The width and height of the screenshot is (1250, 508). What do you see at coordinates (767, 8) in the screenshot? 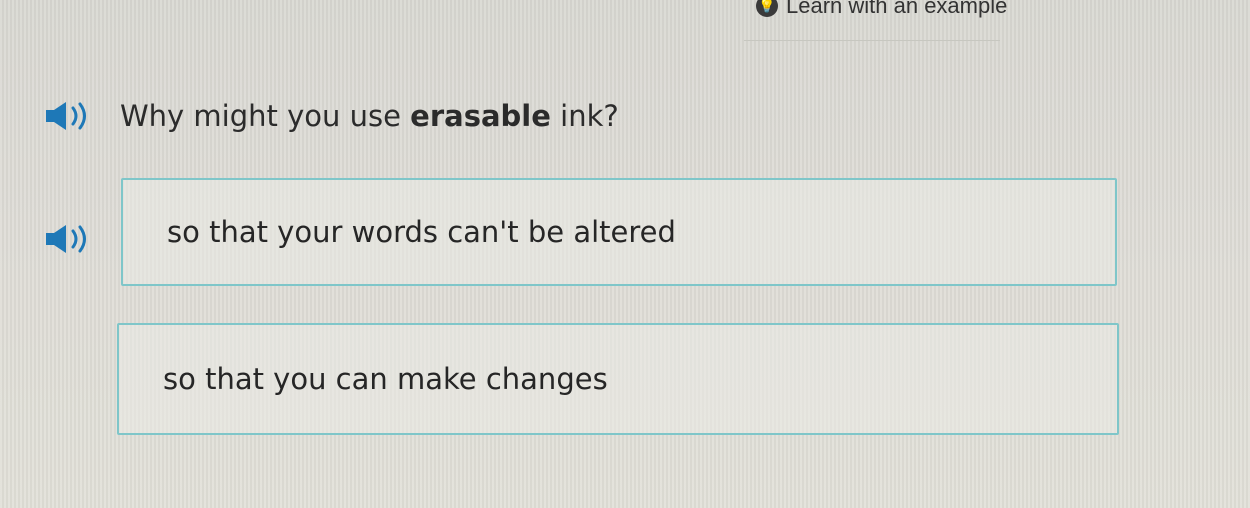
I see `lightbulb-icon: 💡` at bounding box center [767, 8].